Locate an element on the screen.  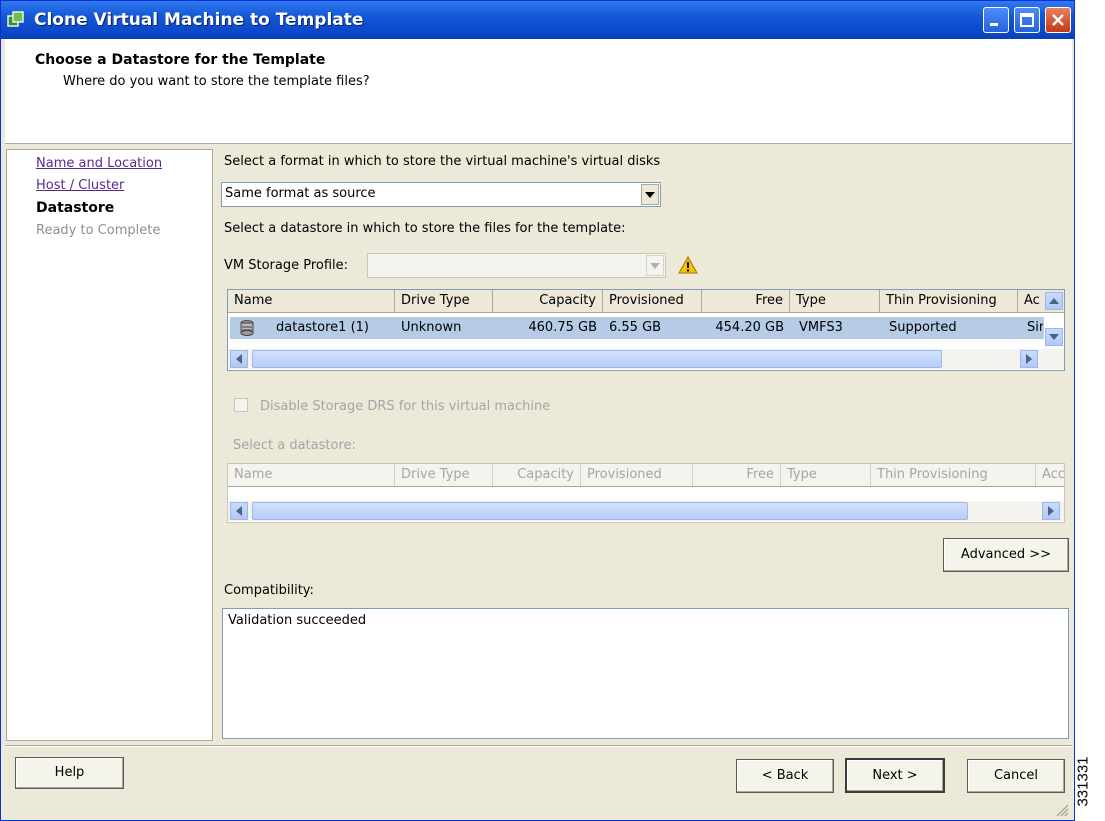
help-button: Help is located at coordinates (69, 773).